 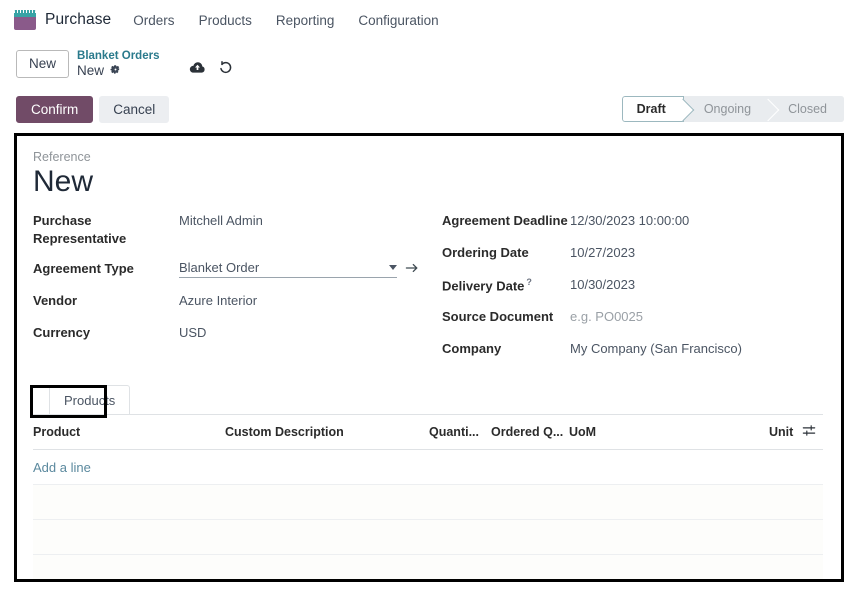 What do you see at coordinates (696, 317) in the screenshot?
I see `field-value-source-document: e.g. PO0025` at bounding box center [696, 317].